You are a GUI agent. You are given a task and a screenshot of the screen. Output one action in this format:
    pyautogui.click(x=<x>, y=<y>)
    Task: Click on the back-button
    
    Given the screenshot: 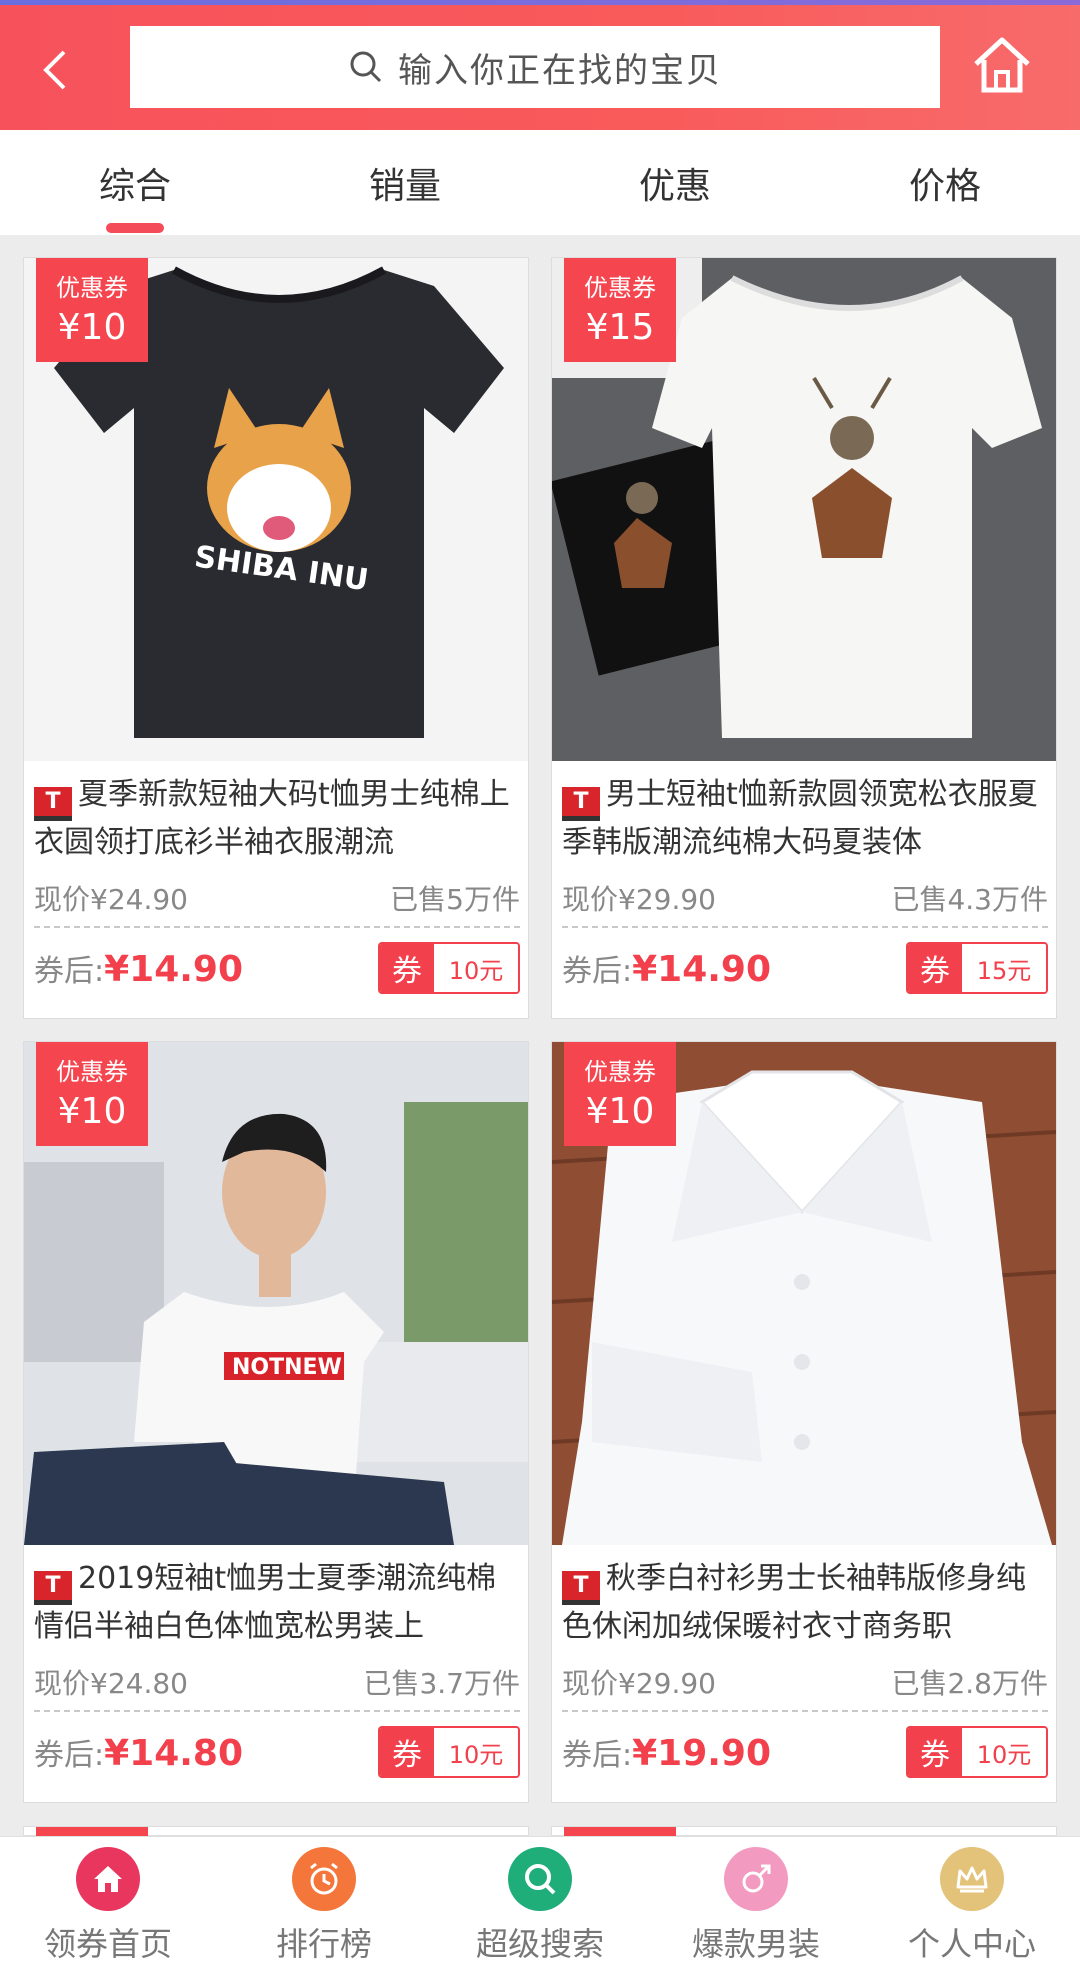 What is the action you would take?
    pyautogui.click(x=55, y=70)
    